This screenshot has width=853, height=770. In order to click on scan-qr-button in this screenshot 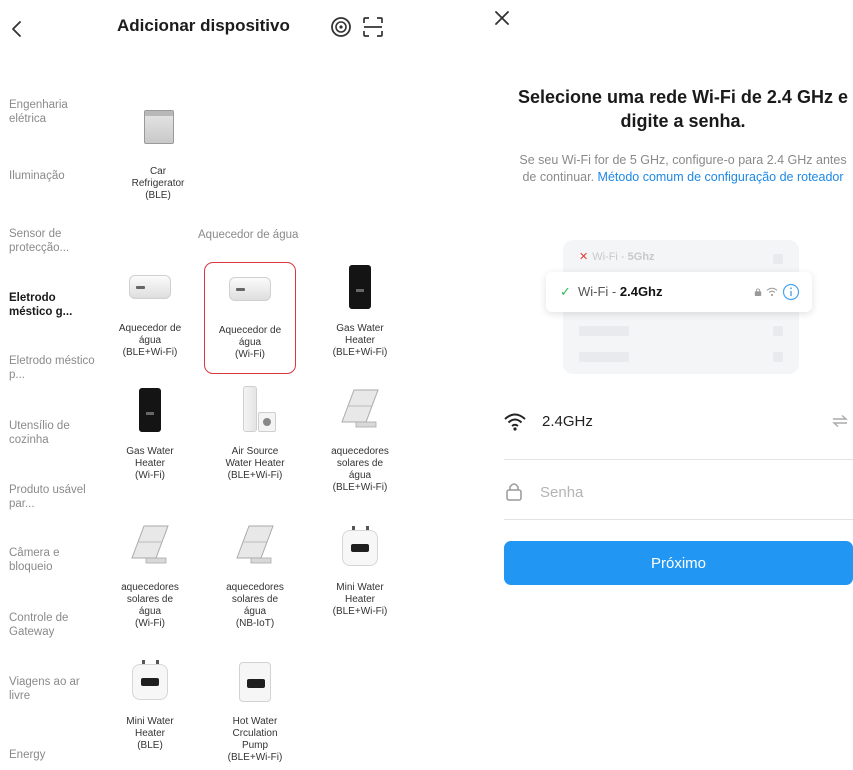, I will do `click(373, 27)`.